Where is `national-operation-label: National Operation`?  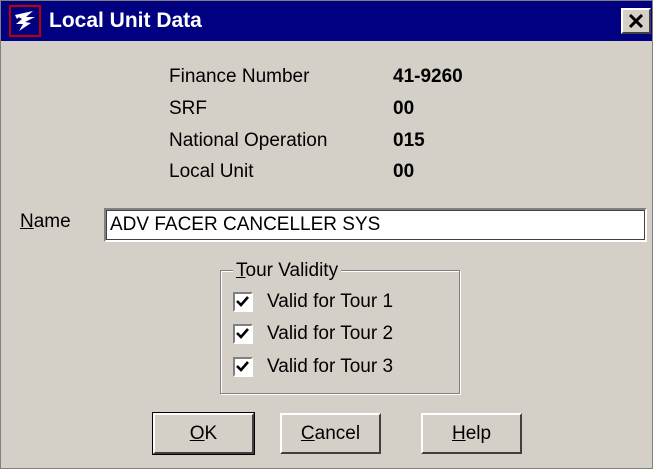
national-operation-label: National Operation is located at coordinates (248, 140).